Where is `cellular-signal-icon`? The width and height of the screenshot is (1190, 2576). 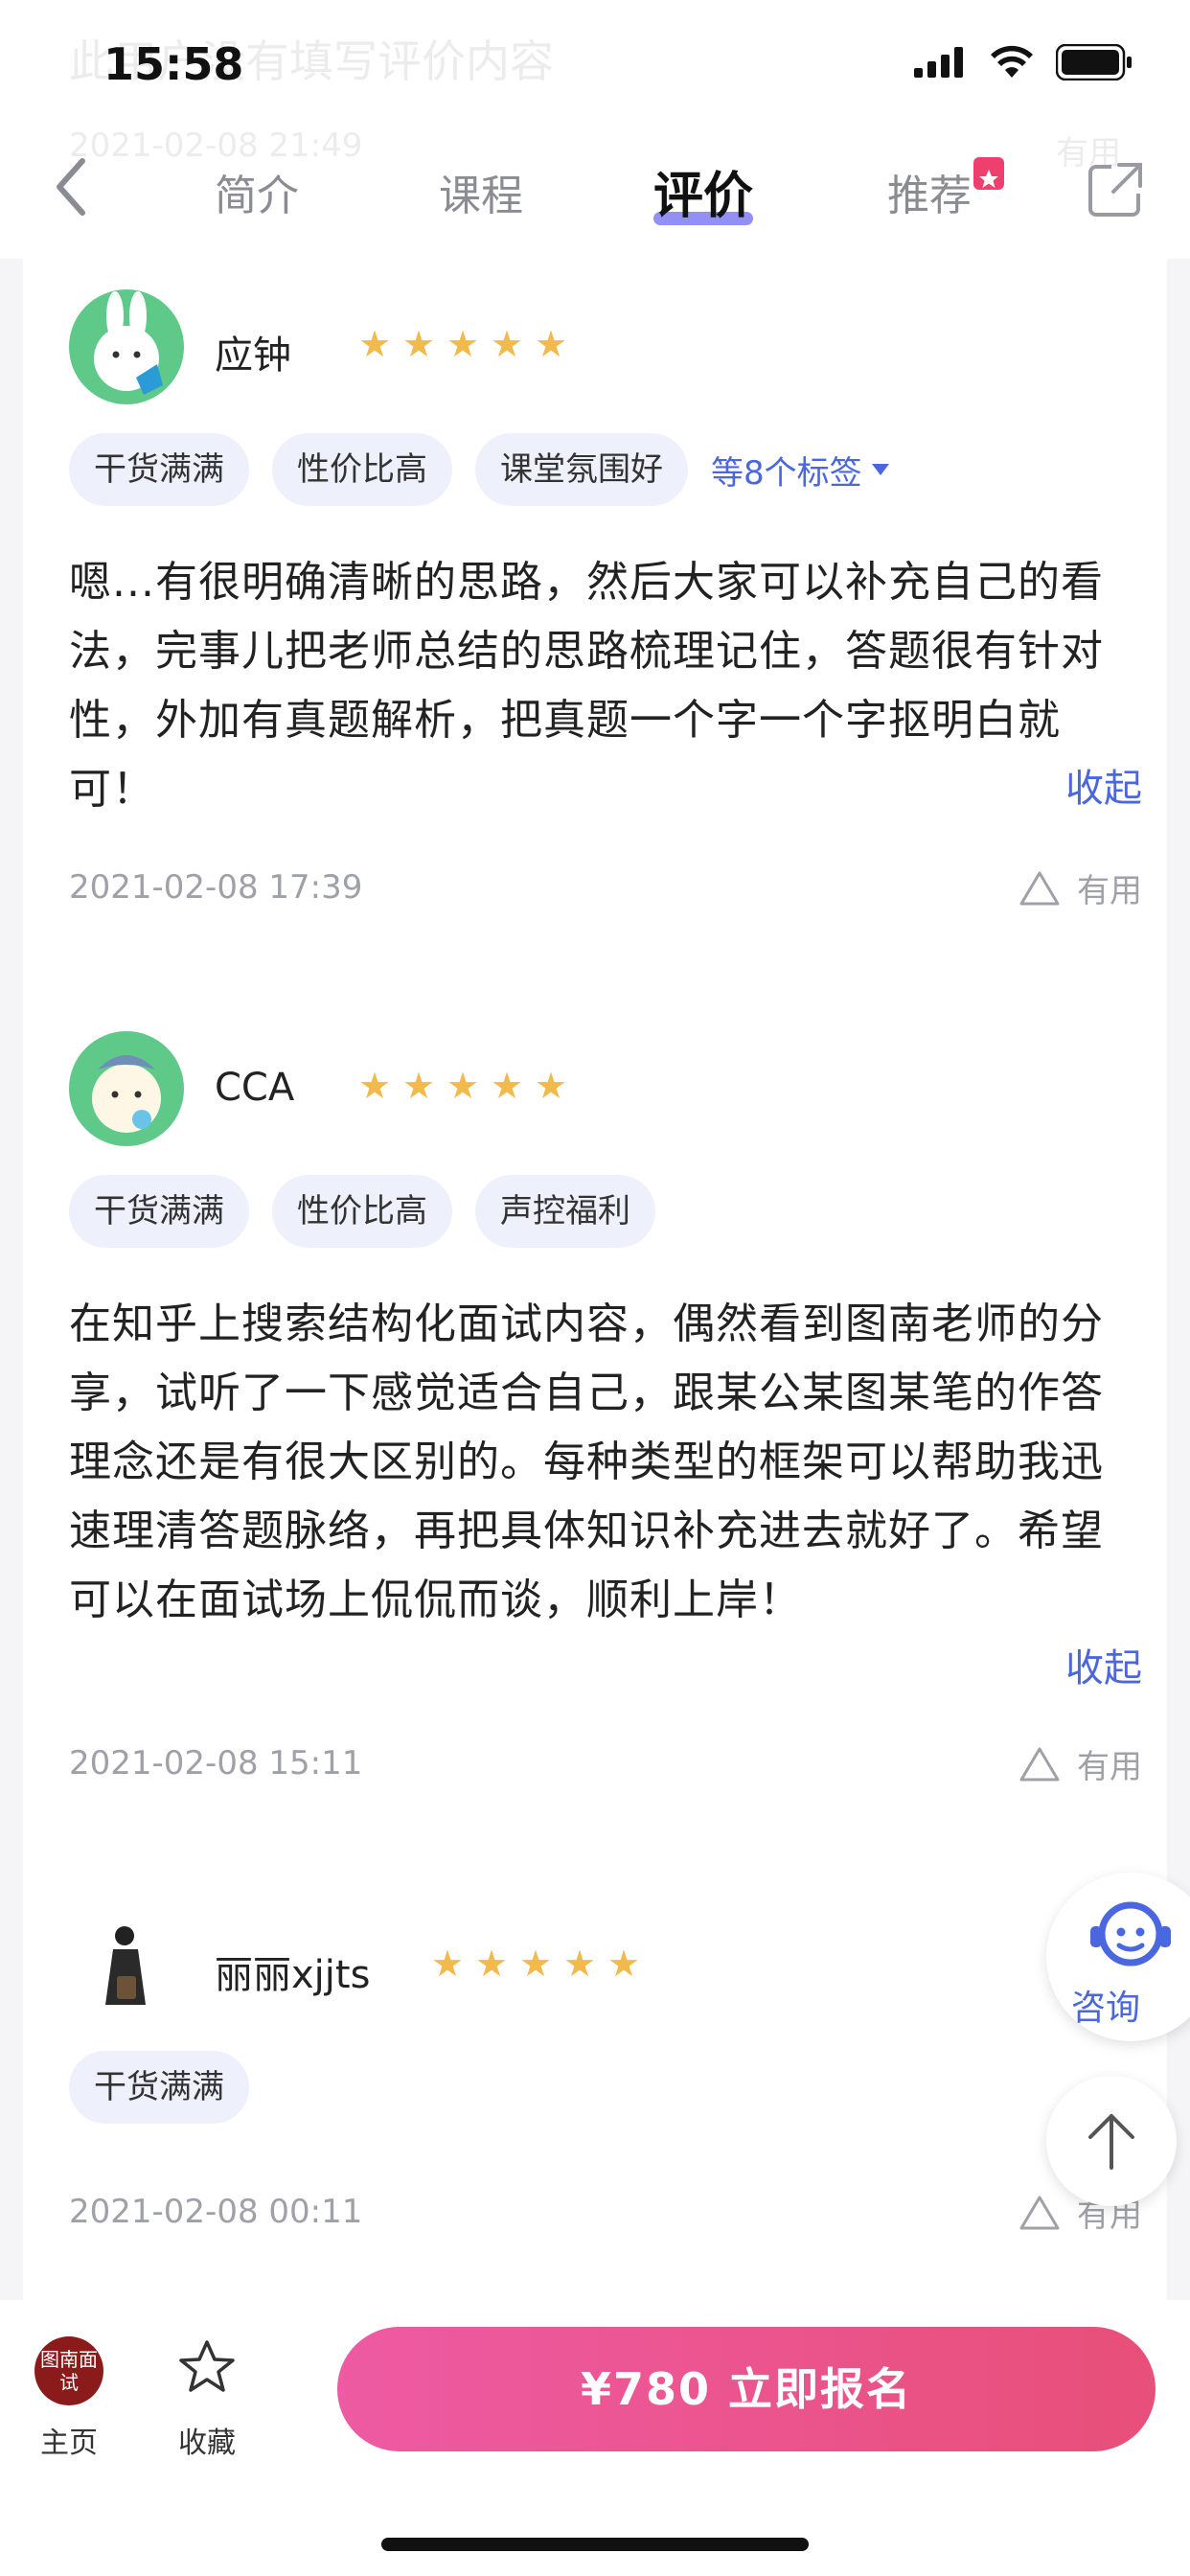 cellular-signal-icon is located at coordinates (938, 63).